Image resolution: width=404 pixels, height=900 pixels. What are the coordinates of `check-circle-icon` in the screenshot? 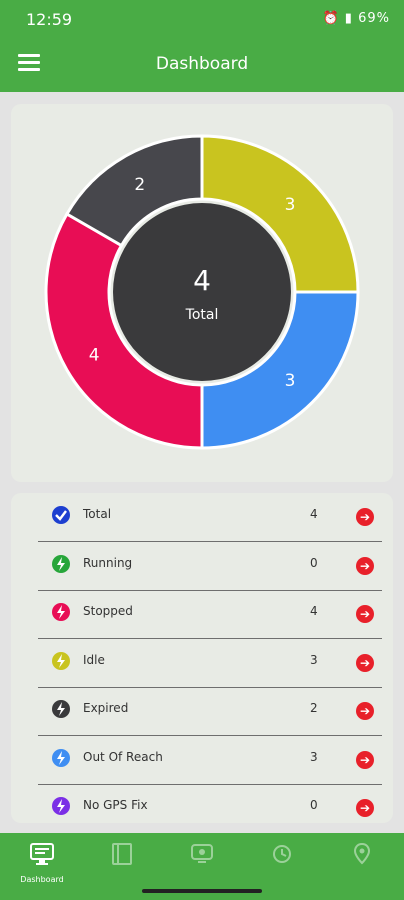 It's located at (61, 515).